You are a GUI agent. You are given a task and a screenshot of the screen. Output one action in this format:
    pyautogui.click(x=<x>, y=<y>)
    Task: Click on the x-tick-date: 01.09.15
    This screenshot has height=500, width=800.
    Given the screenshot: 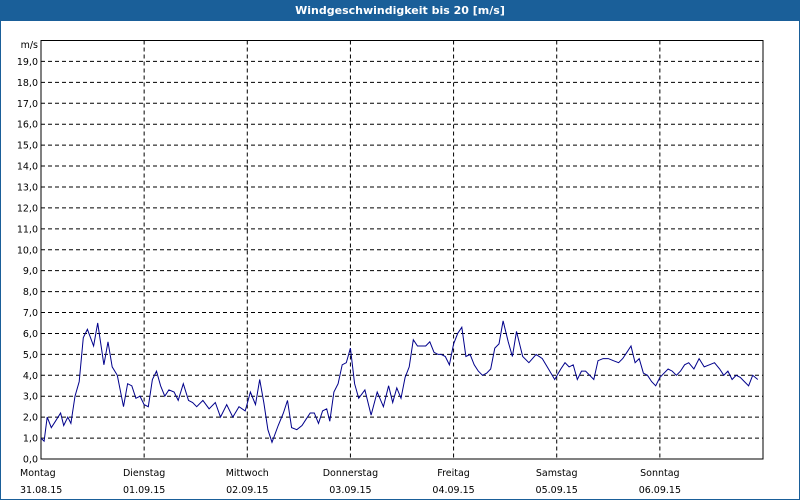 What is the action you would take?
    pyautogui.click(x=144, y=490)
    